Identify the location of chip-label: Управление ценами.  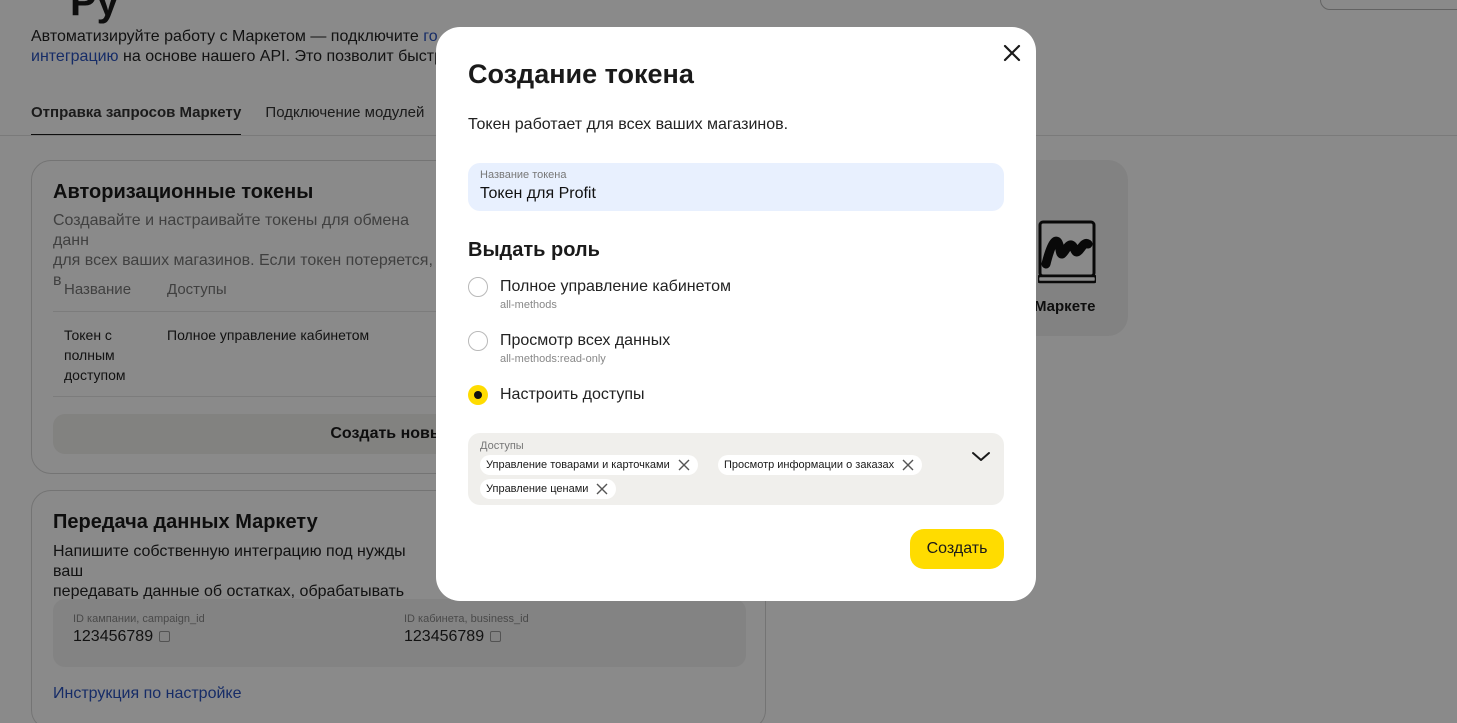
(537, 489).